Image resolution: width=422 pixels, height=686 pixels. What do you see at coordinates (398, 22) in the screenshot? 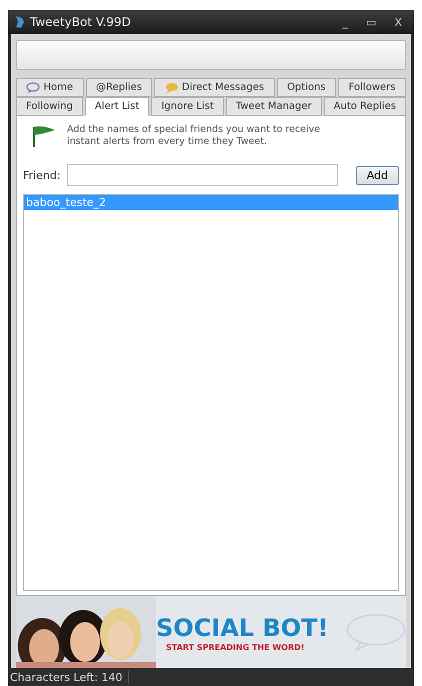
I see `window-control-button: X` at bounding box center [398, 22].